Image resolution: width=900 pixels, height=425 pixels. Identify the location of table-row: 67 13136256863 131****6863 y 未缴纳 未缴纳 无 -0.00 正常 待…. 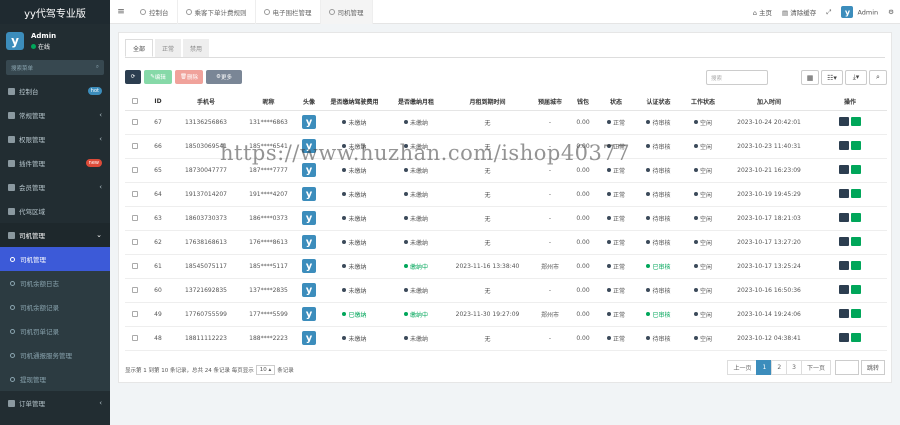
(506, 122).